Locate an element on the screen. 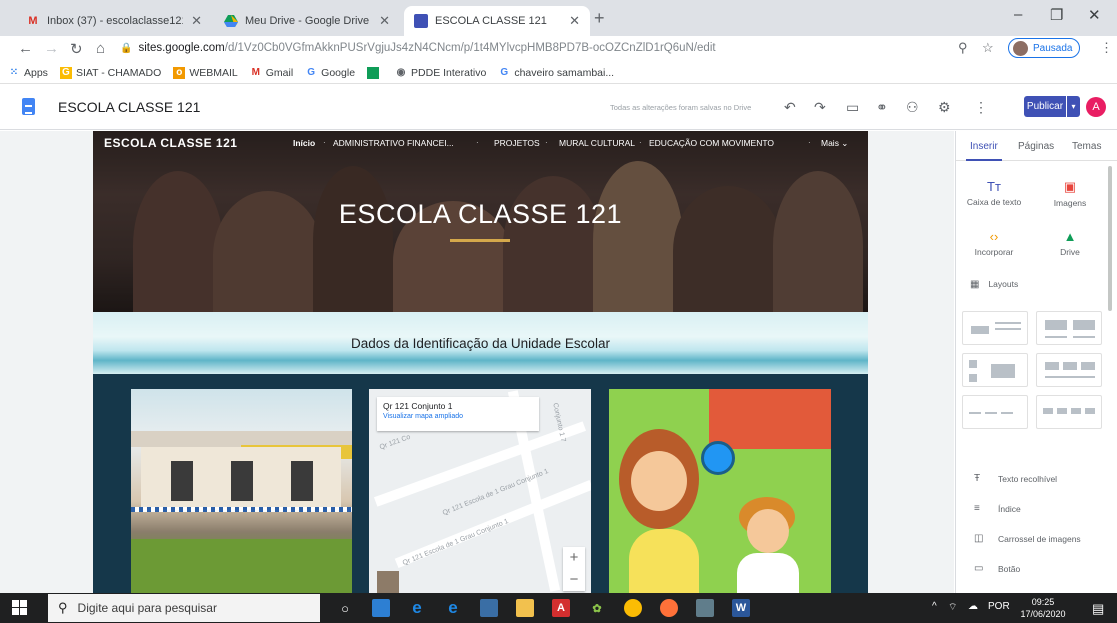 This screenshot has height=623, width=1117. site-title: ESCOLA CLASSE 121 is located at coordinates (129, 107).